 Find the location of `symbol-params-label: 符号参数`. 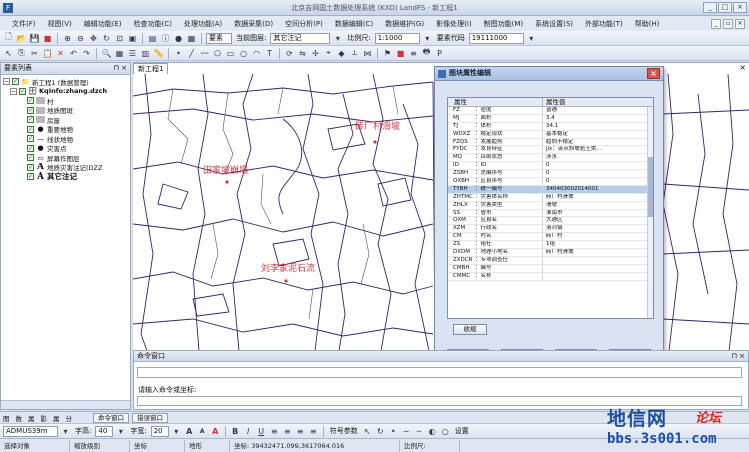

symbol-params-label: 符号参数 is located at coordinates (344, 431).